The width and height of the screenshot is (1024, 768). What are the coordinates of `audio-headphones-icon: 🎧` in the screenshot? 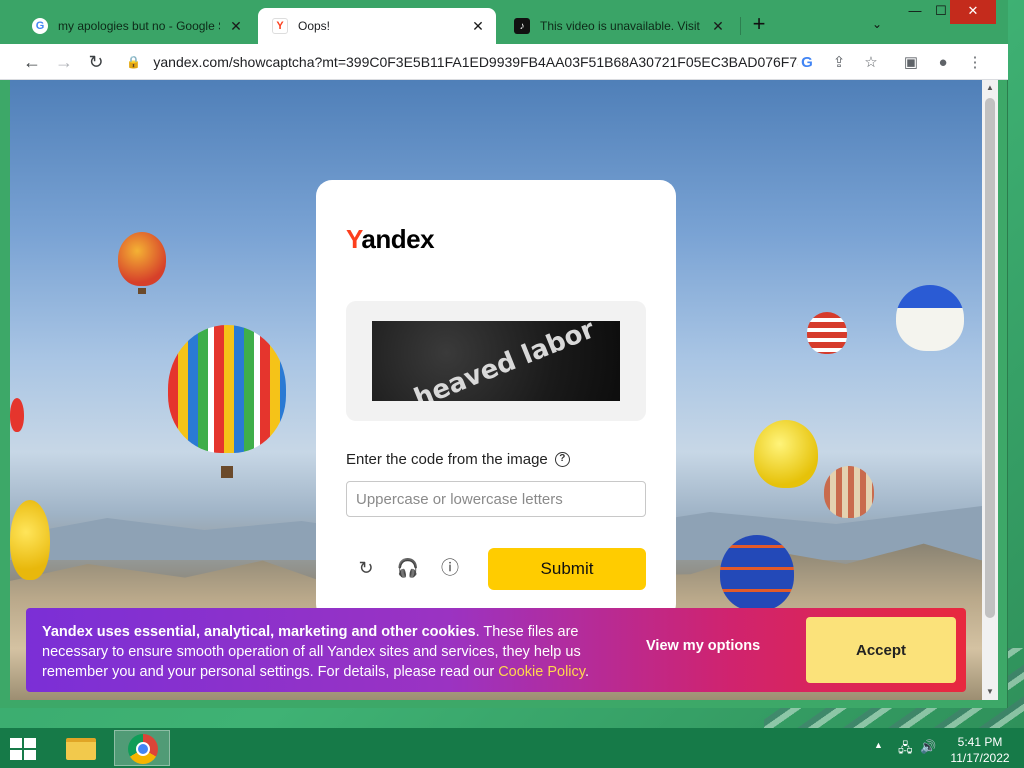 It's located at (408, 568).